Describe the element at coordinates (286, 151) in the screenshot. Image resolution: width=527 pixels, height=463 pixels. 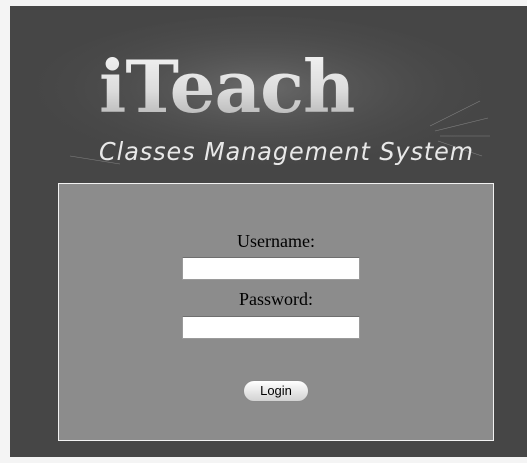
I see `logo-subtitle: Classes Management System` at that location.